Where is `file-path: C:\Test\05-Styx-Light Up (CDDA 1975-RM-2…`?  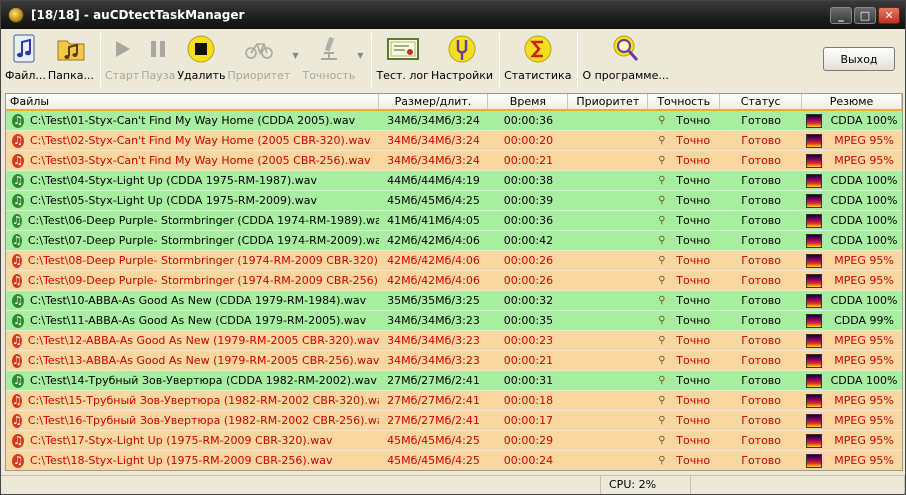 file-path: C:\Test\05-Styx-Light Up (CDDA 1975-RM-2… is located at coordinates (174, 200).